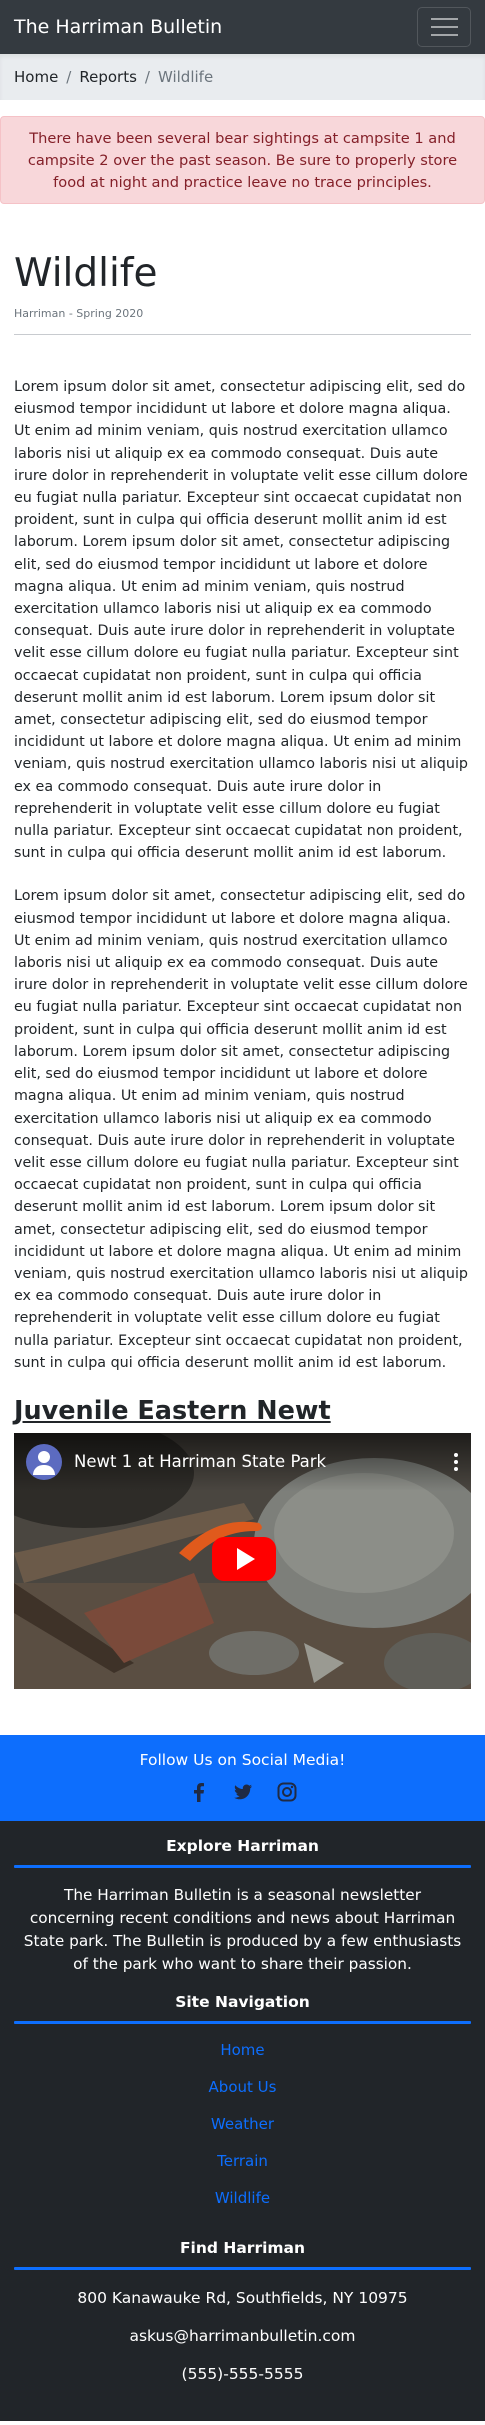  What do you see at coordinates (185, 77) in the screenshot?
I see `breadcrumb-current: Wildlife` at bounding box center [185, 77].